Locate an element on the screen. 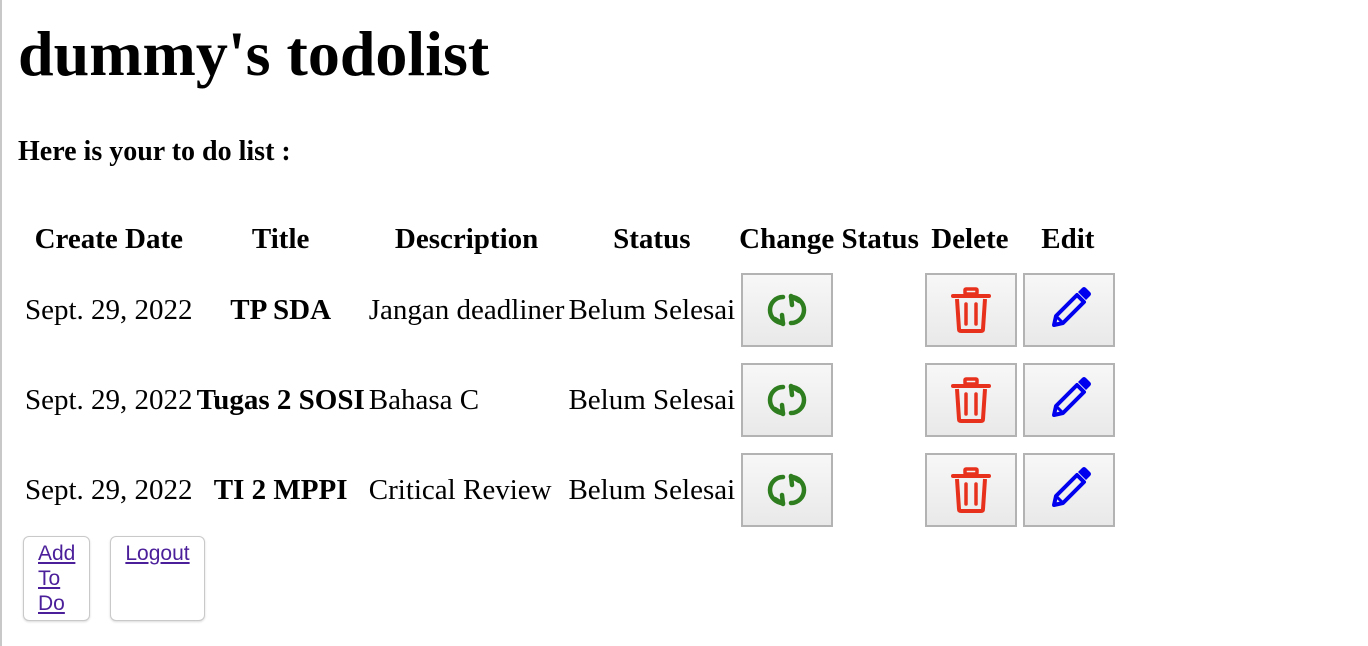  cell-description: Jangan deadliner is located at coordinates (466, 309).